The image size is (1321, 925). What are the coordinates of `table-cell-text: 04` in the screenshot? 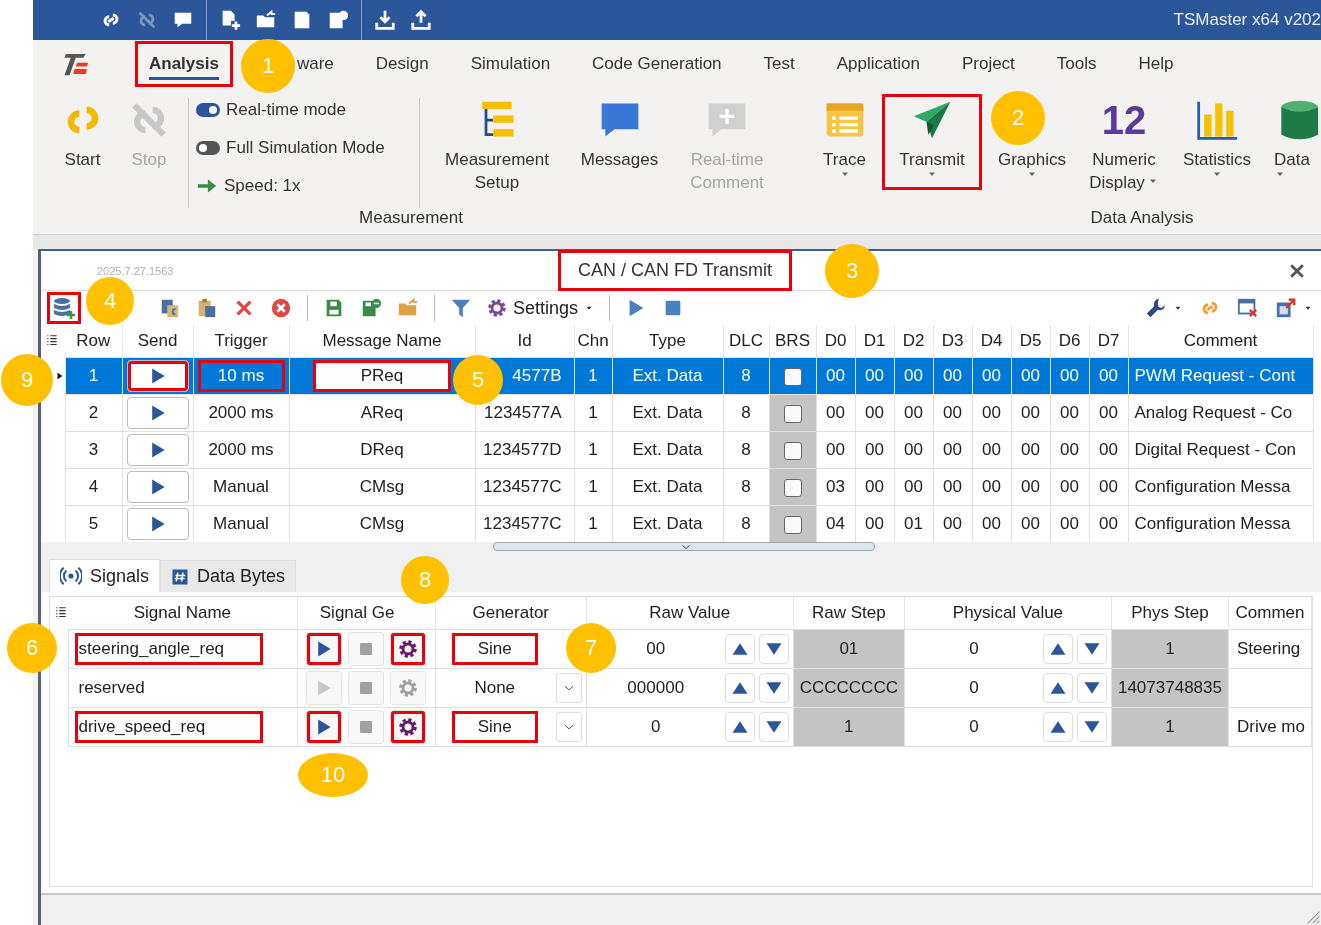 It's located at (835, 524).